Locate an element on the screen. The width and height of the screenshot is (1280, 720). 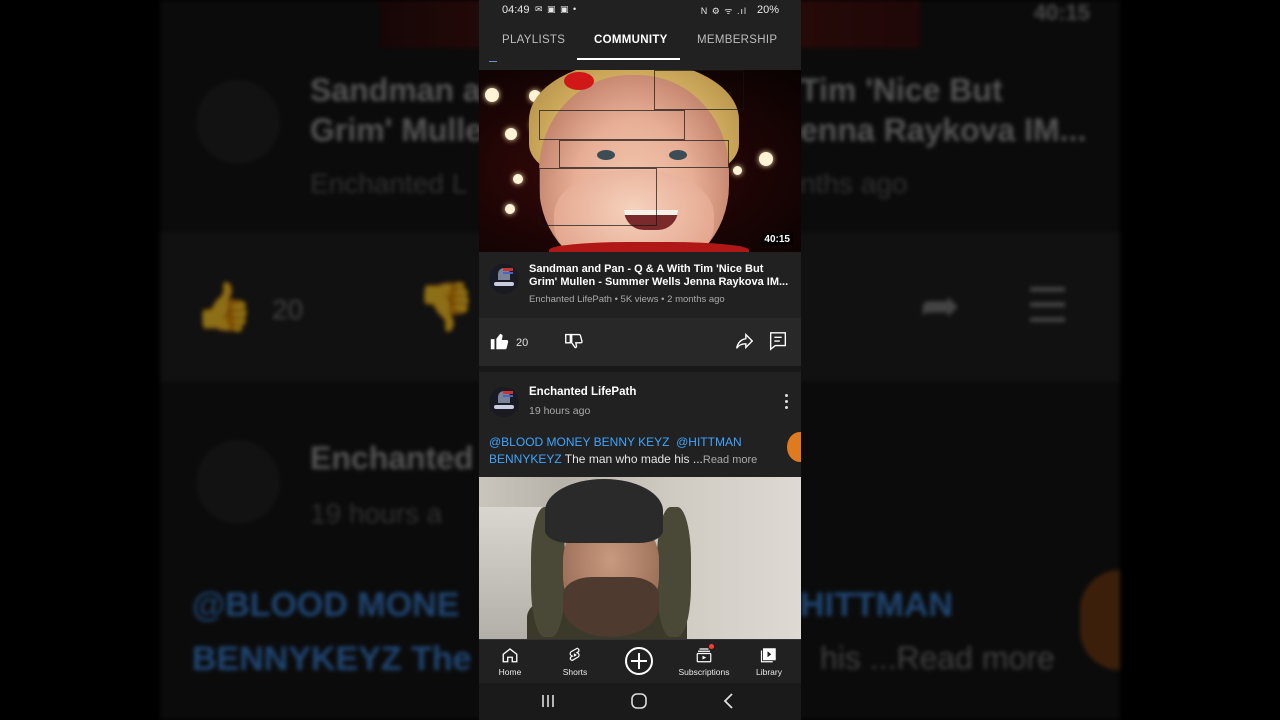
video-thumbnail: 40:15 is located at coordinates (640, 161).